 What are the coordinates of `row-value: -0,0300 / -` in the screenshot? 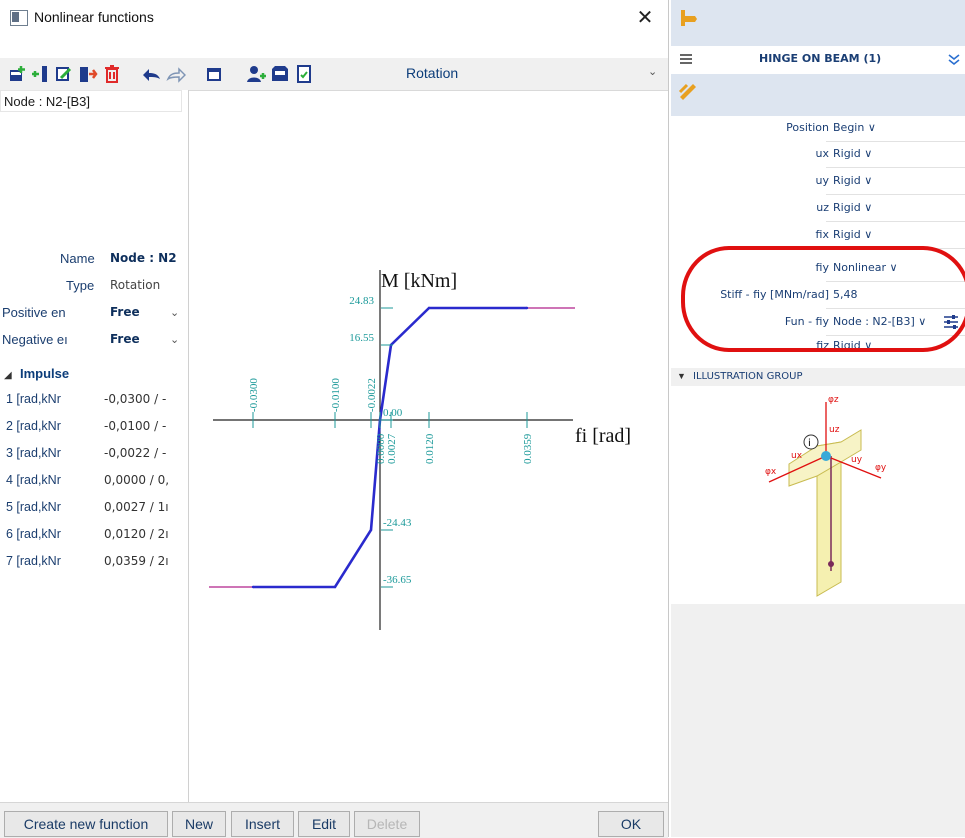 It's located at (145, 399).